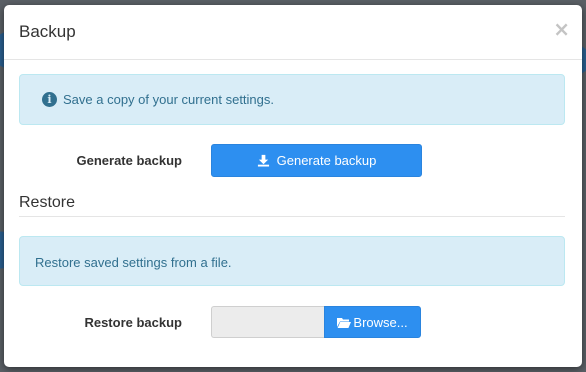 The width and height of the screenshot is (586, 372). What do you see at coordinates (47, 202) in the screenshot?
I see `restore-section-title: Restore` at bounding box center [47, 202].